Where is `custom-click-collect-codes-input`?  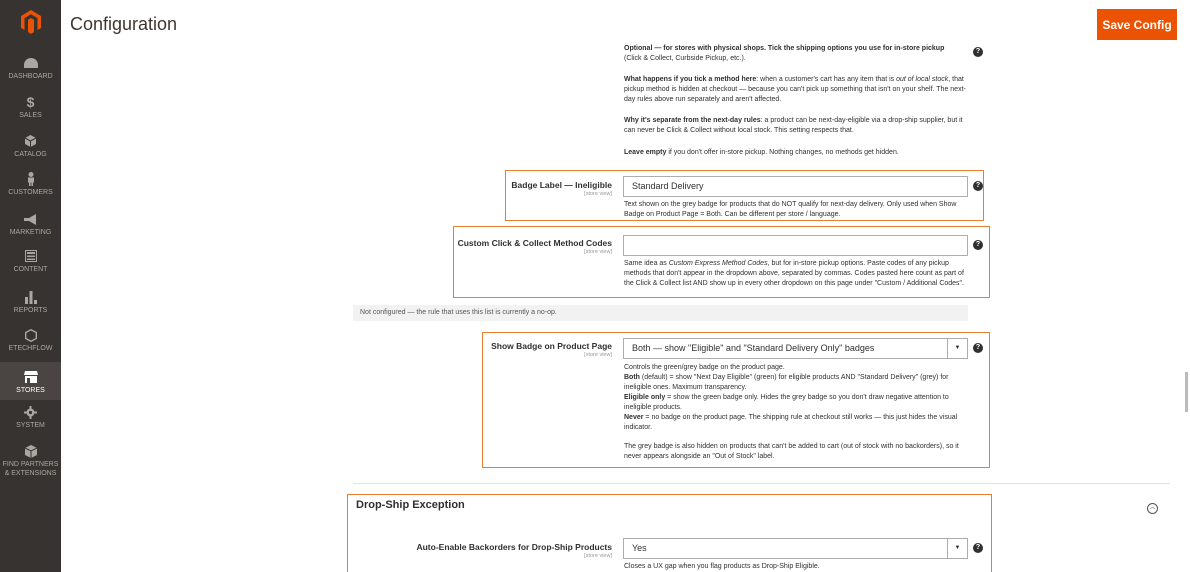 custom-click-collect-codes-input is located at coordinates (795, 245).